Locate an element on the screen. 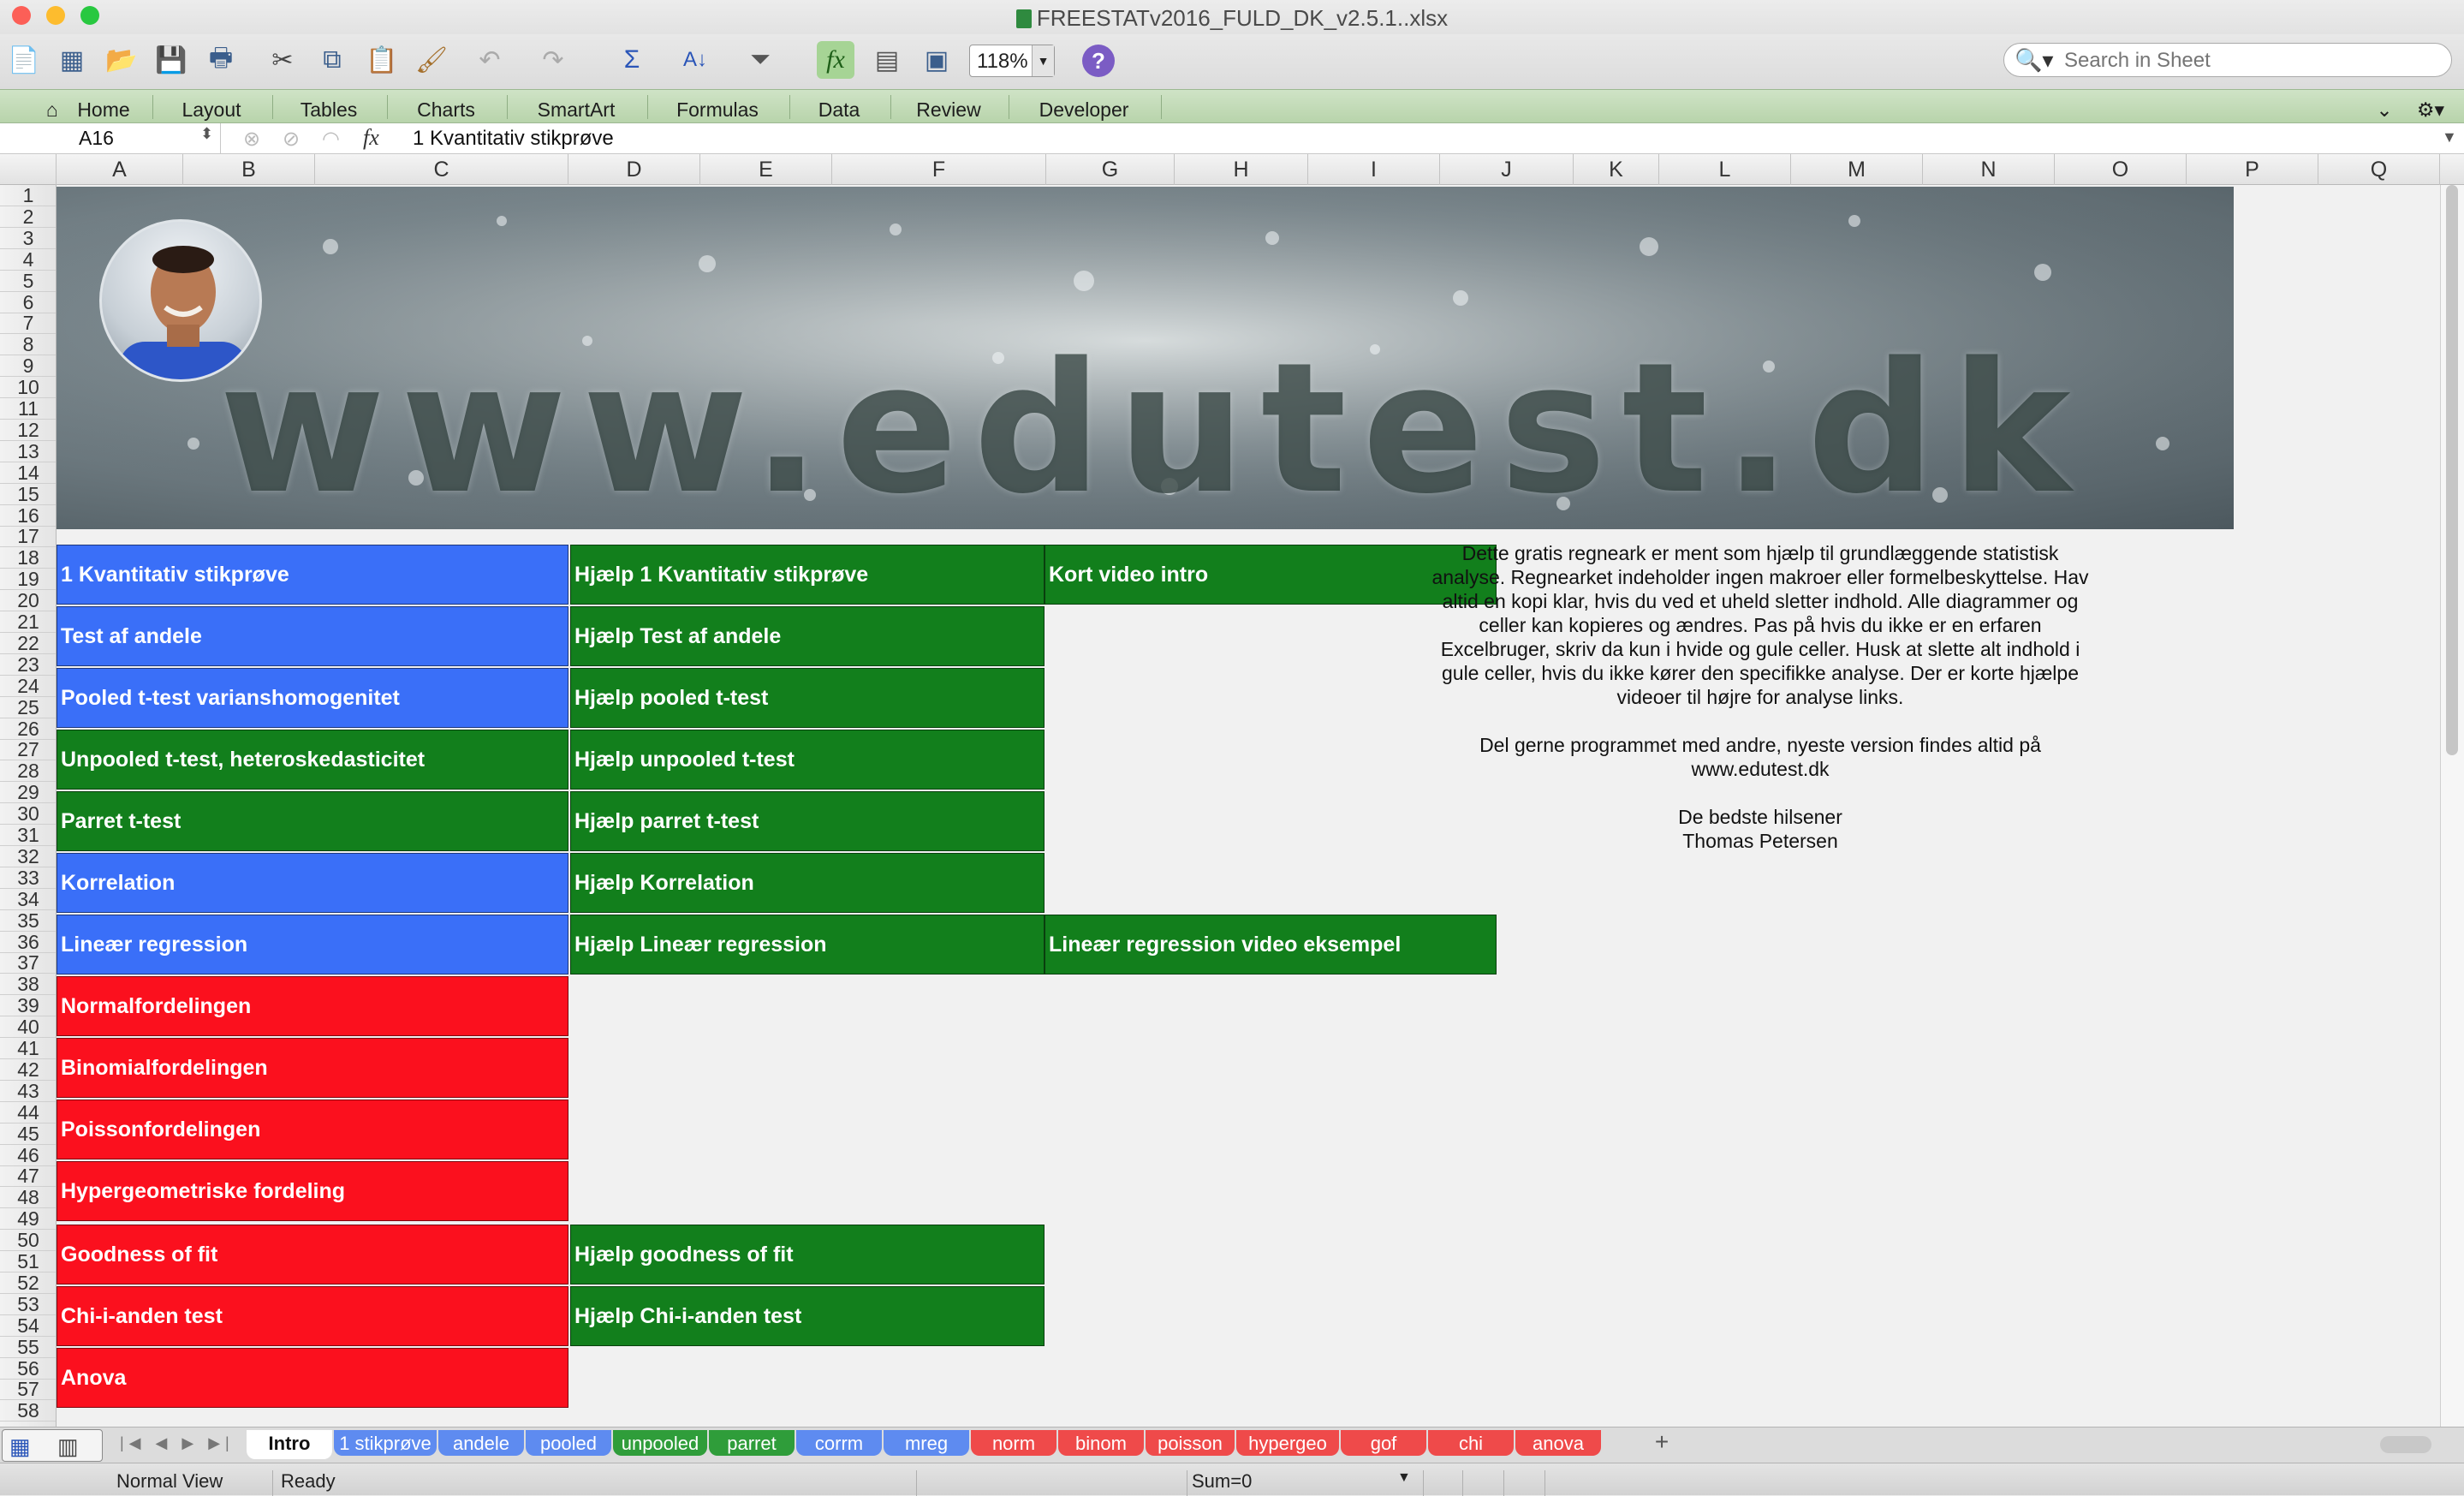 The image size is (2464, 1496). row-header: 48 is located at coordinates (28, 1198).